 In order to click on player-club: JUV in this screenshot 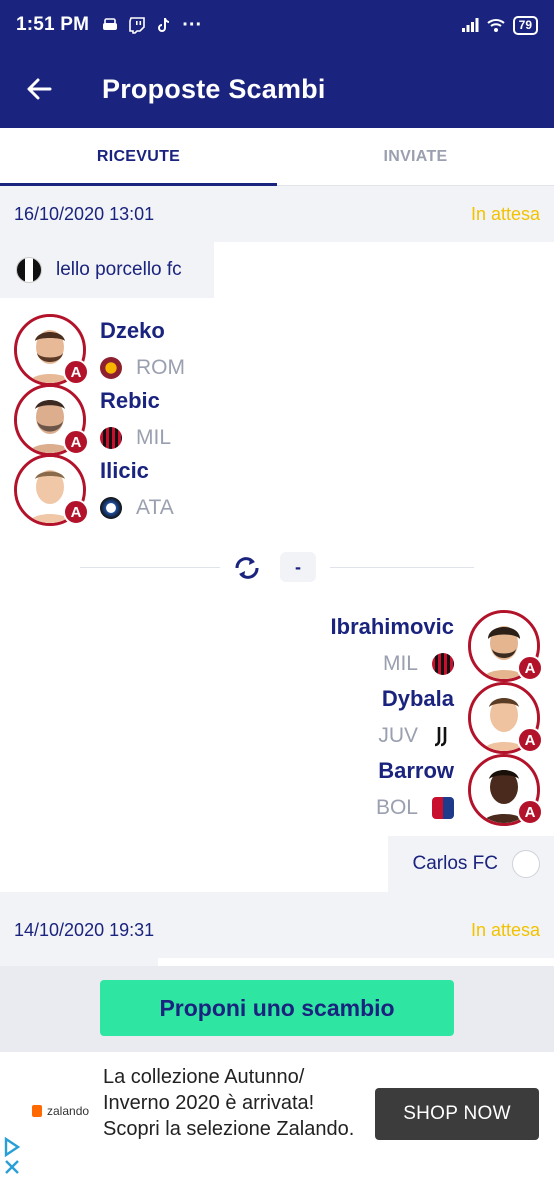, I will do `click(416, 736)`.